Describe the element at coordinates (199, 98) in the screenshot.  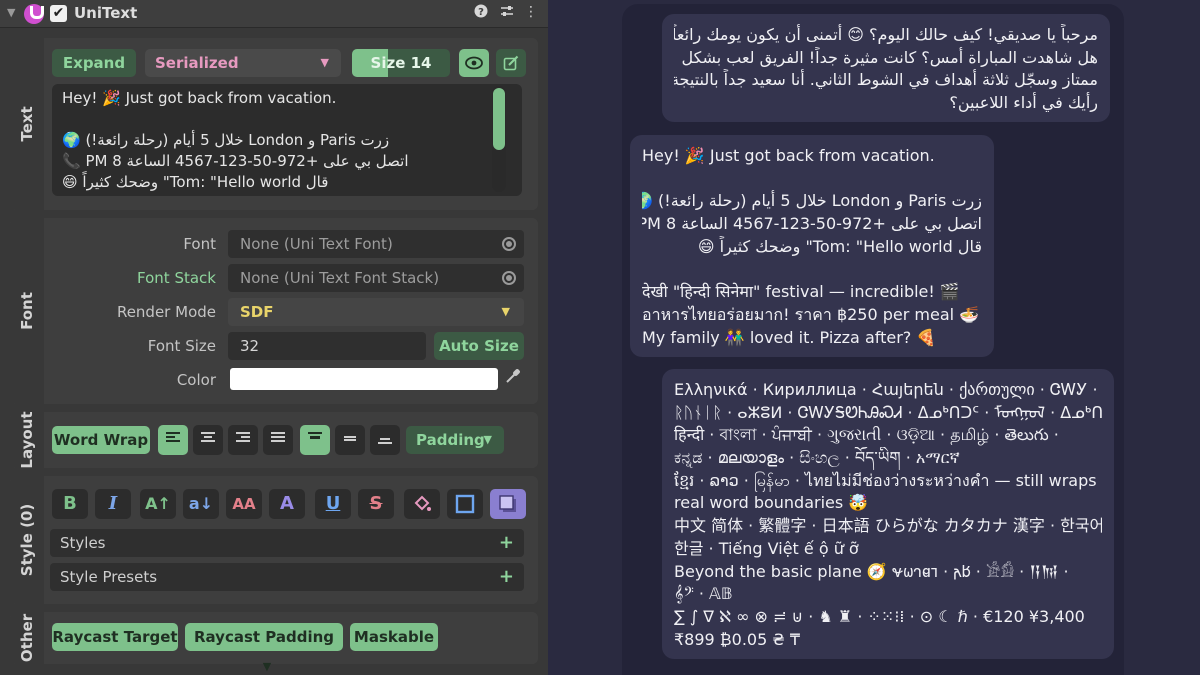
I see `text-line: Hey! 🎉 Just got back from vacation.` at that location.